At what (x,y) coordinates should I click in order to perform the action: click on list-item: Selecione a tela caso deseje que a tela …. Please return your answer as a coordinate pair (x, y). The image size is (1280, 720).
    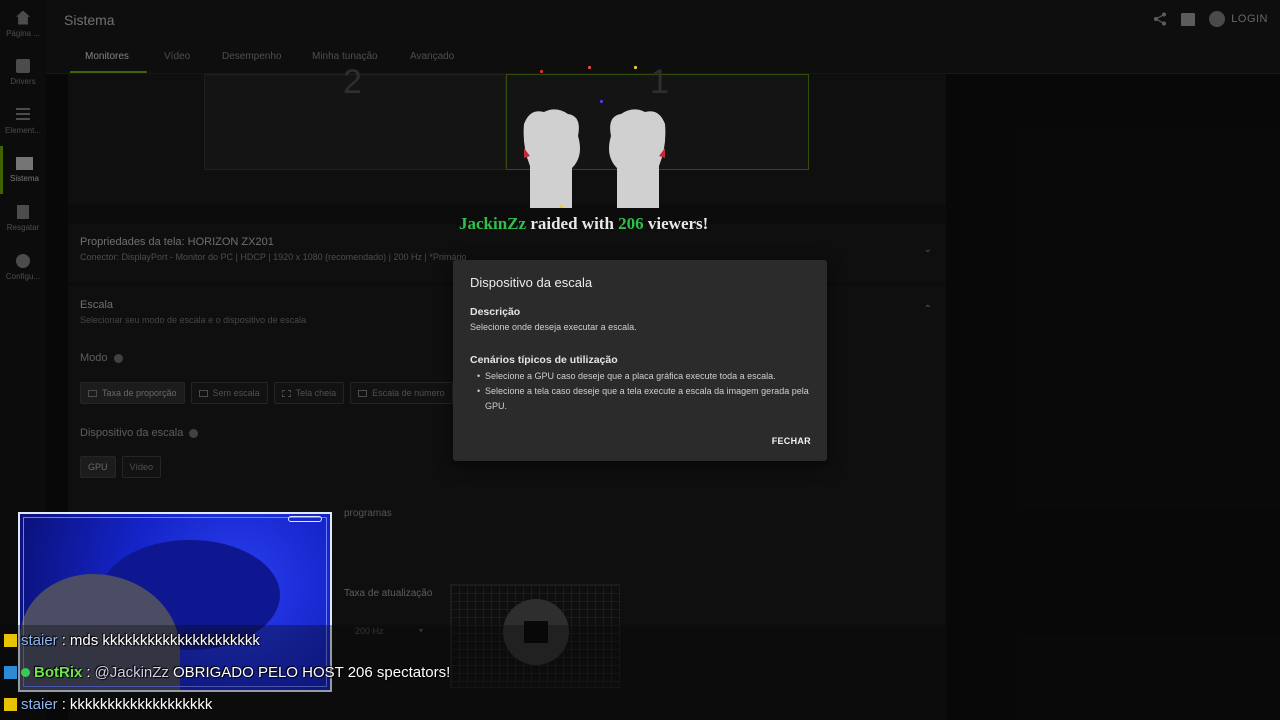
    Looking at the image, I should click on (647, 399).